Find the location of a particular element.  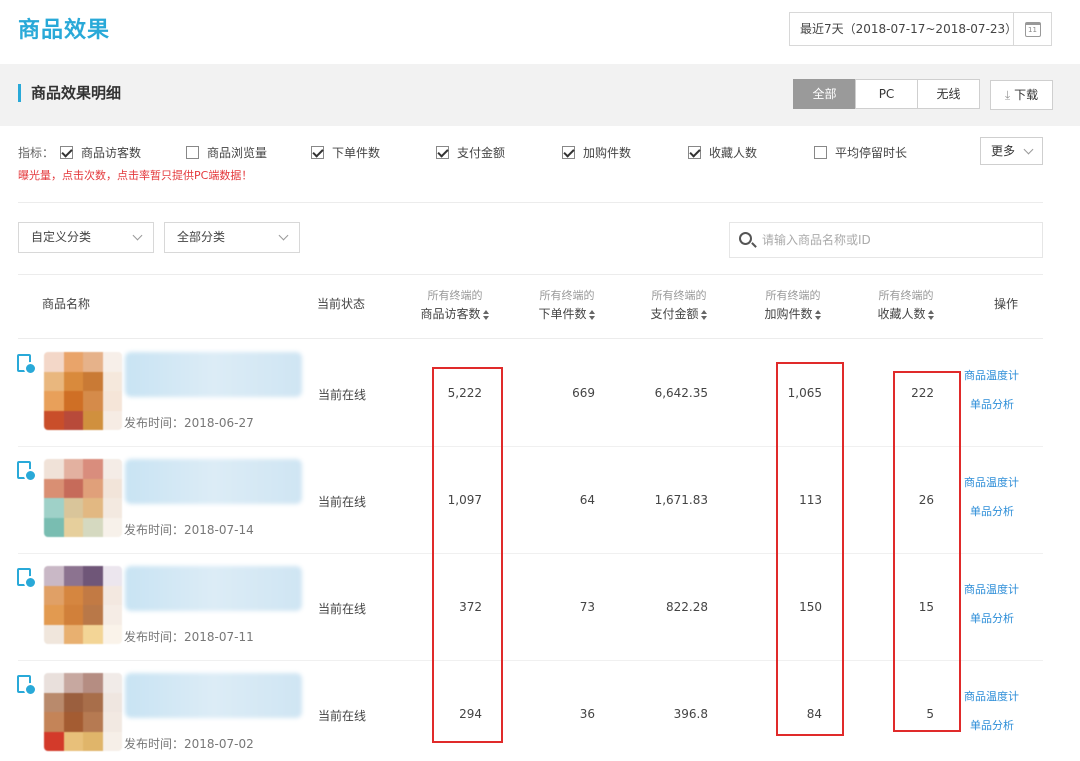

page-title: 商品效果 is located at coordinates (64, 30).